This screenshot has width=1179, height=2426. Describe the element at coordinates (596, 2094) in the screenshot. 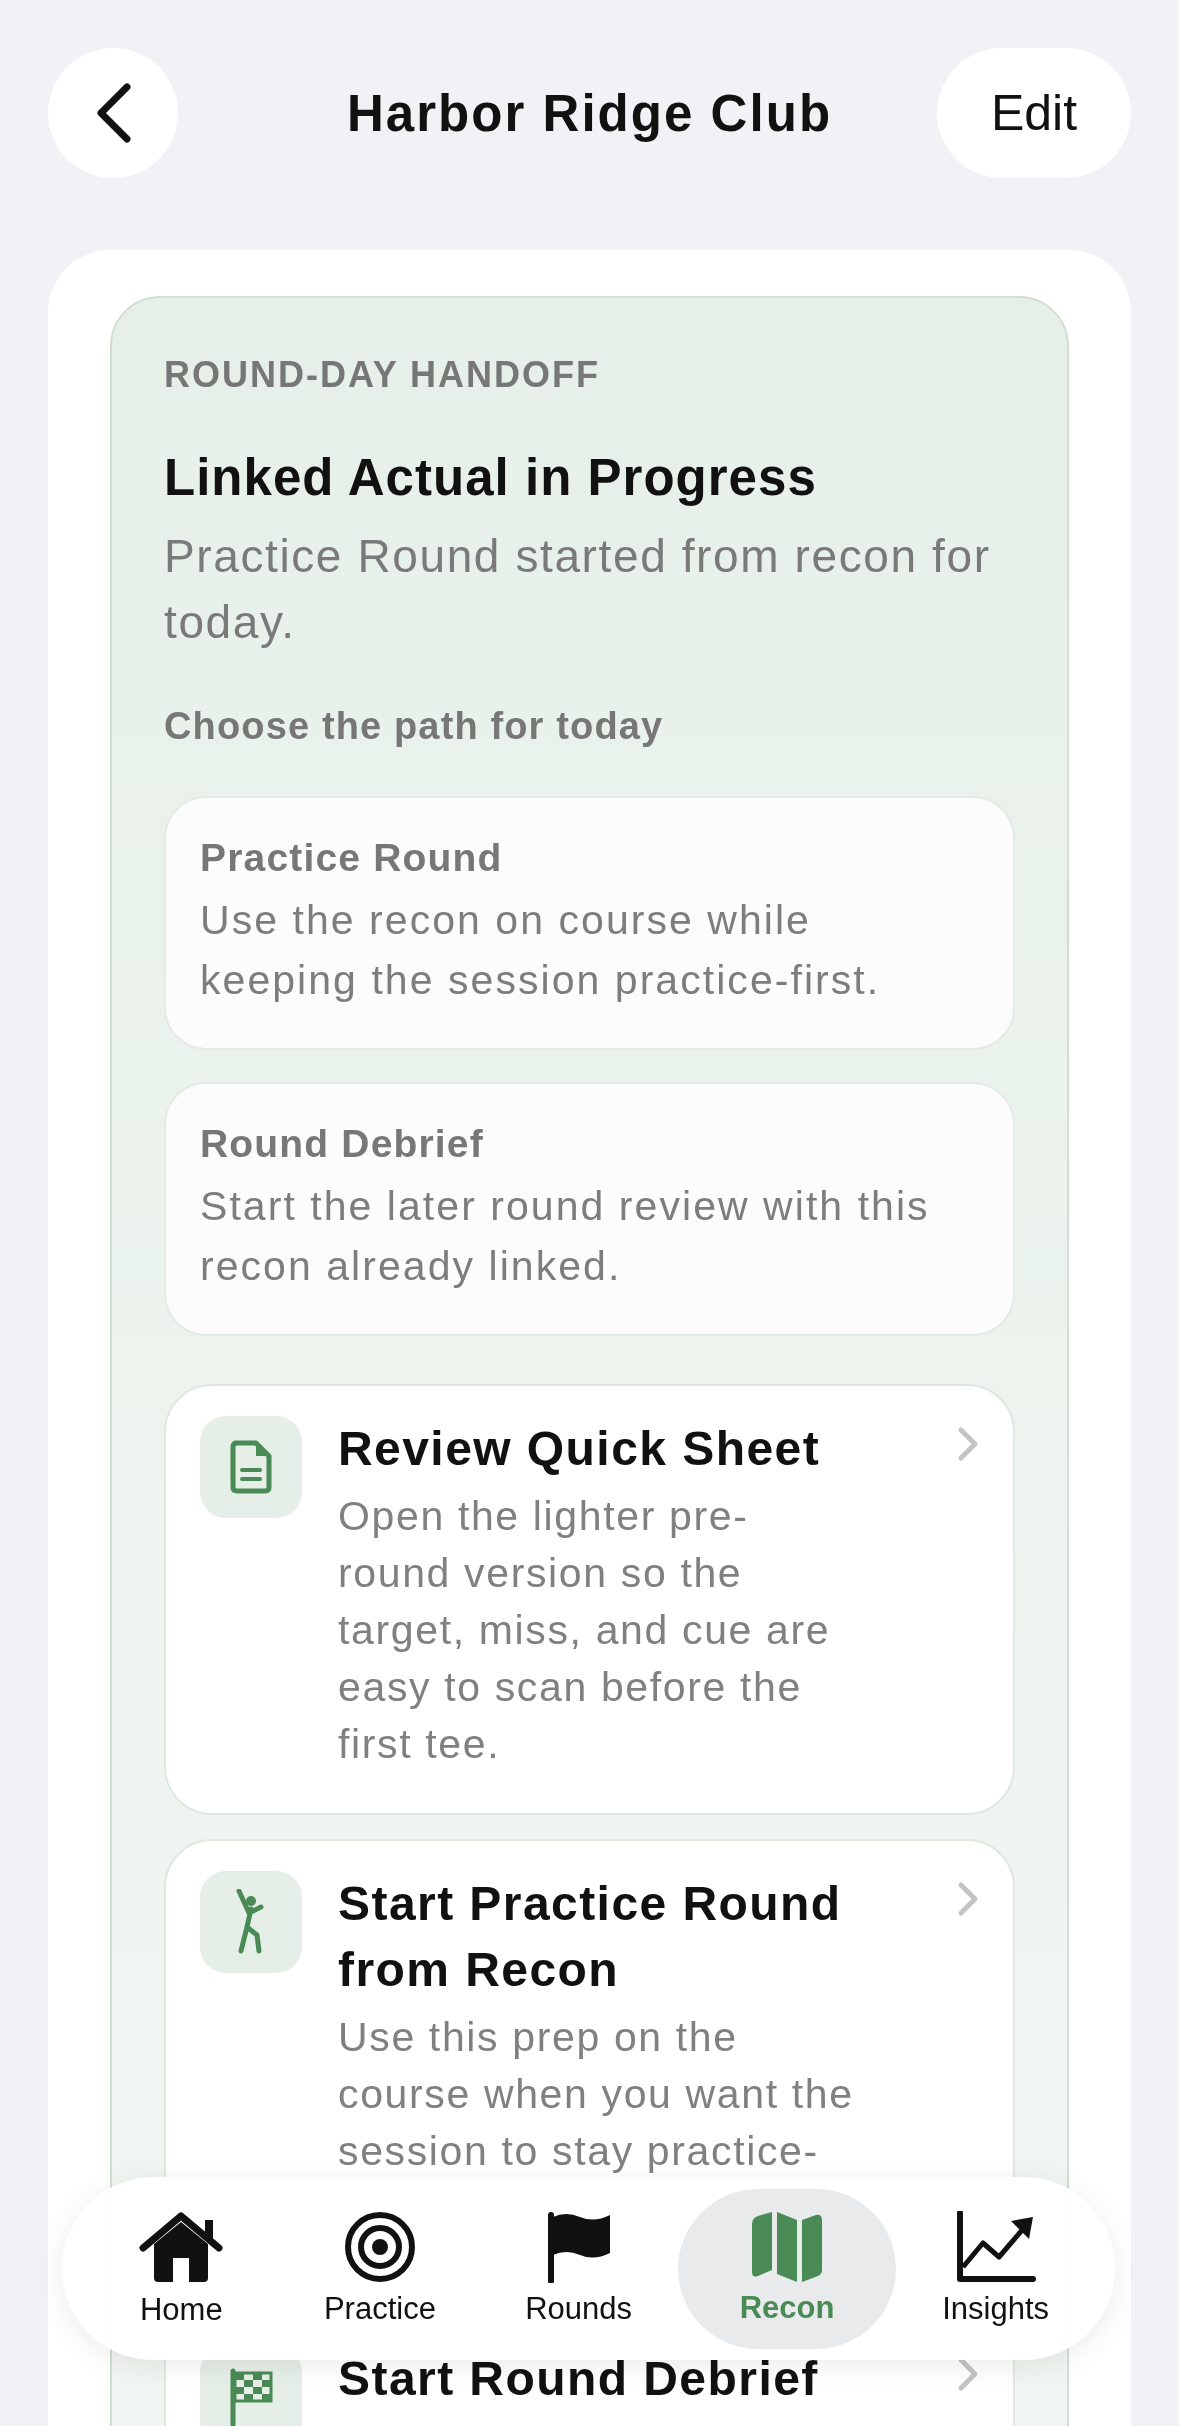

I see `action-description: Use this prep on the course when you want the session to stay practice-` at that location.